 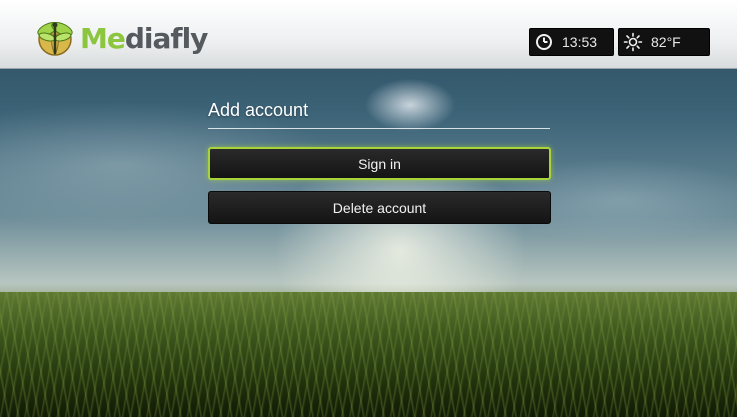 I want to click on clock-icon, so click(x=544, y=42).